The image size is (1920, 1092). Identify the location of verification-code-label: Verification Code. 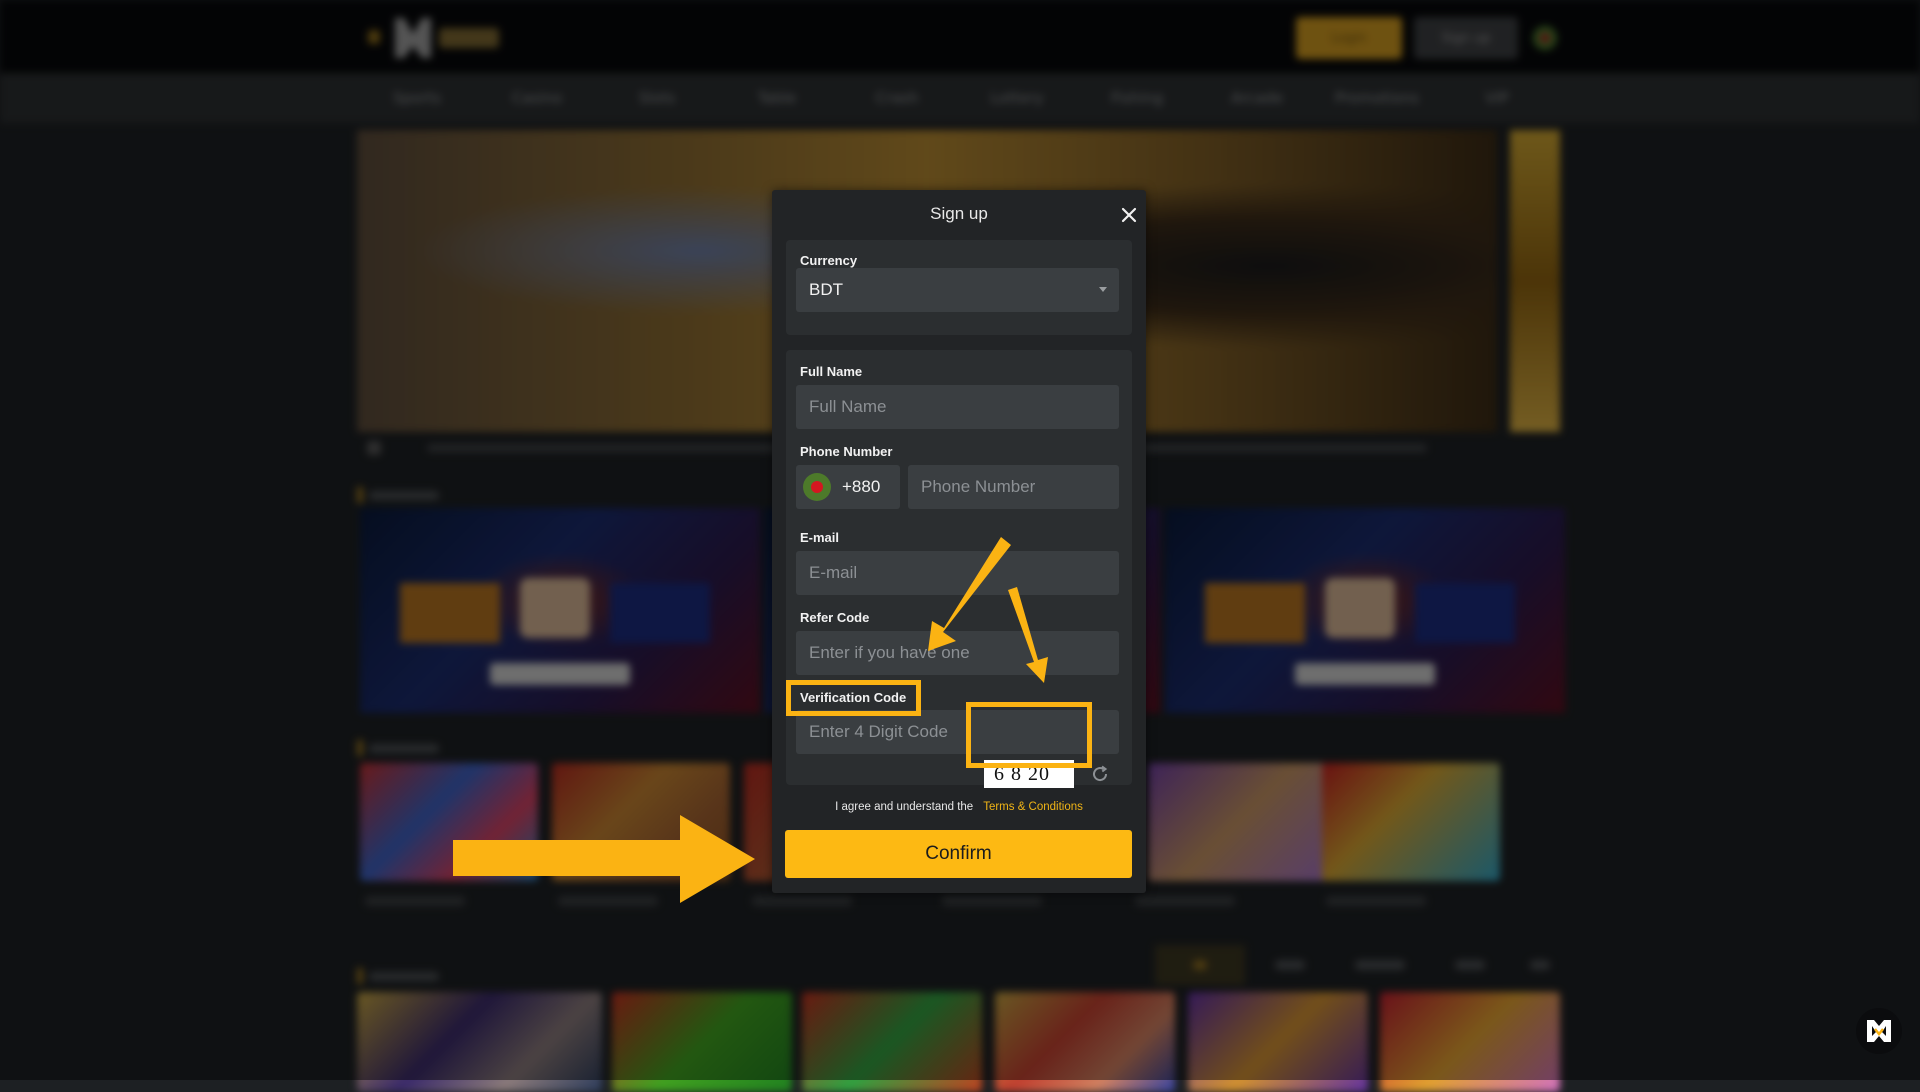
(853, 697).